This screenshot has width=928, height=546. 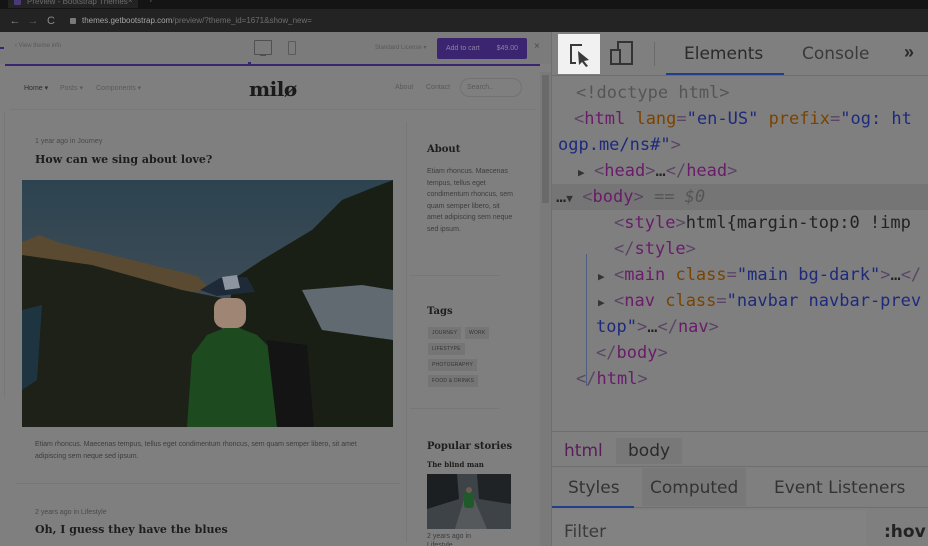 I want to click on dom-node-html: <html lang="en-US" prefix="og: ht, so click(x=743, y=119).